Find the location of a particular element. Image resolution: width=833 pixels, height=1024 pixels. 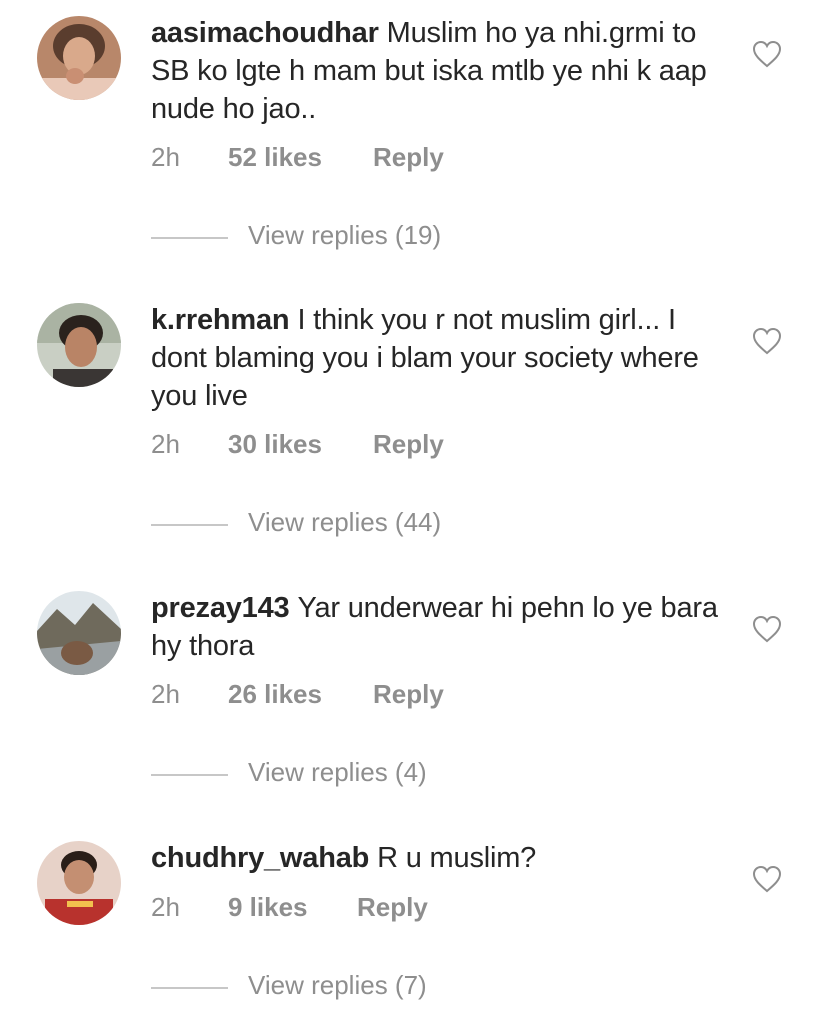

comment-likes: 30 likes is located at coordinates (275, 444).